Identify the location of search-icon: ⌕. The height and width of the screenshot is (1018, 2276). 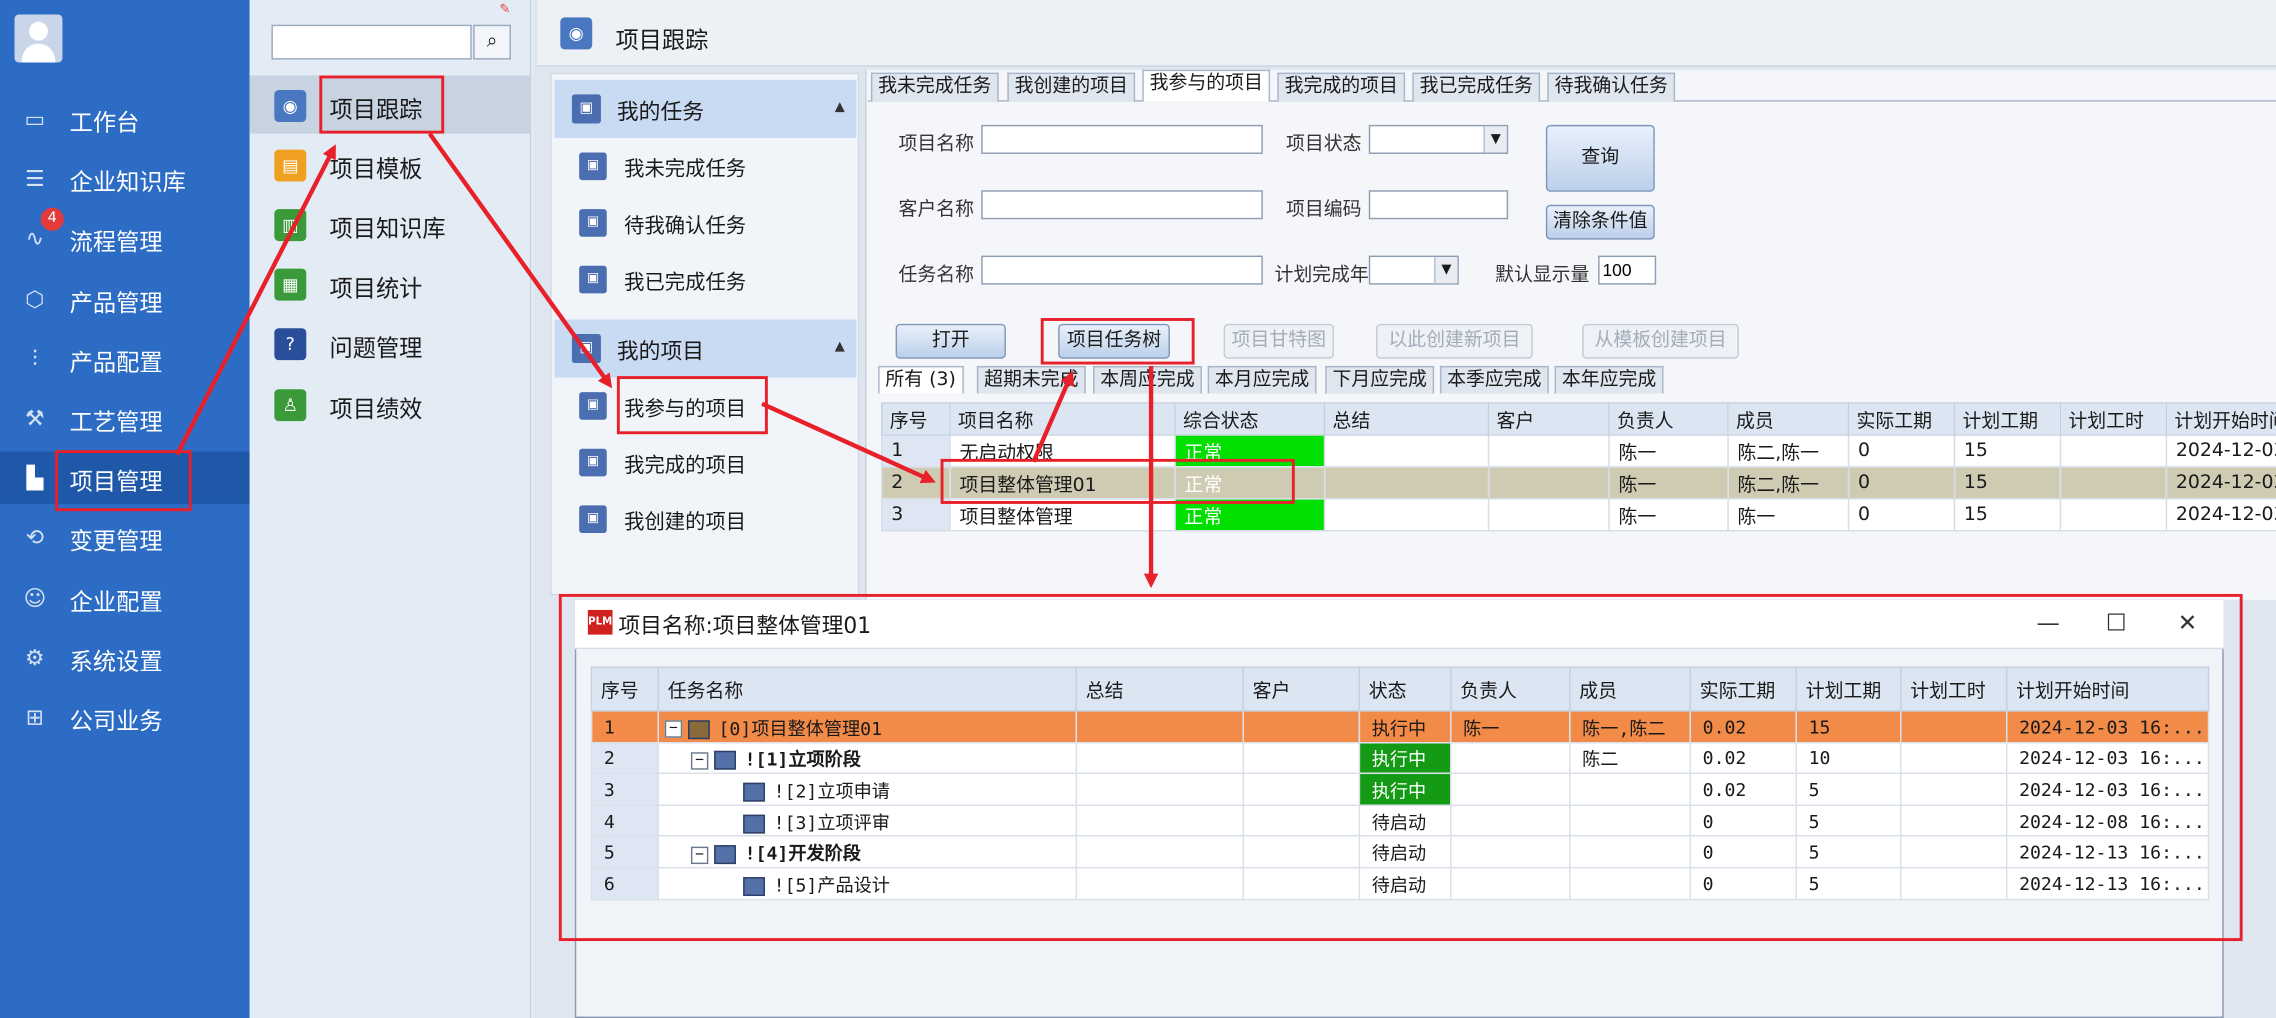
(492, 42).